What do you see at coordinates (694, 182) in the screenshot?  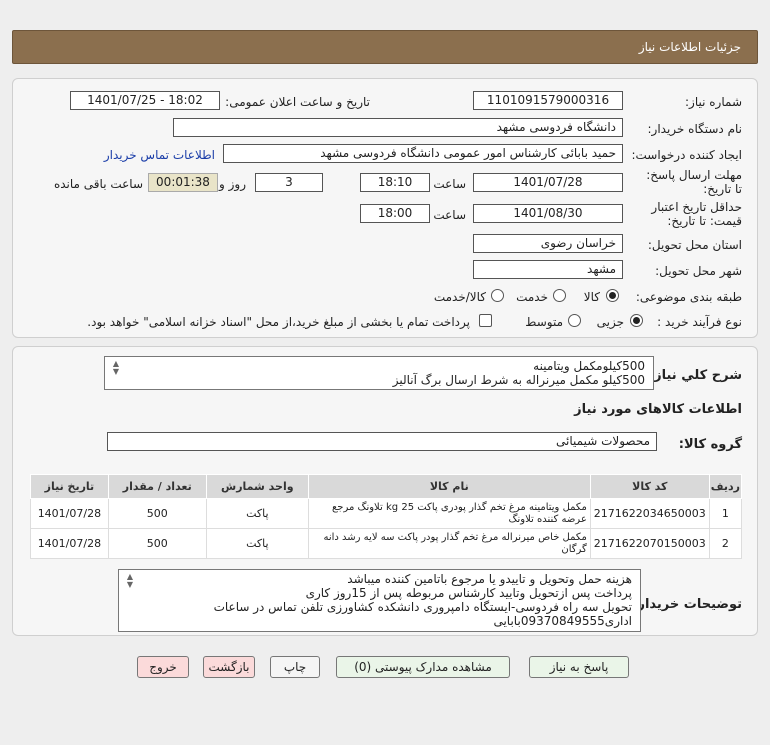 I see `deadline-label: مهلت ارسال پاسخ: تا تاریخ:` at bounding box center [694, 182].